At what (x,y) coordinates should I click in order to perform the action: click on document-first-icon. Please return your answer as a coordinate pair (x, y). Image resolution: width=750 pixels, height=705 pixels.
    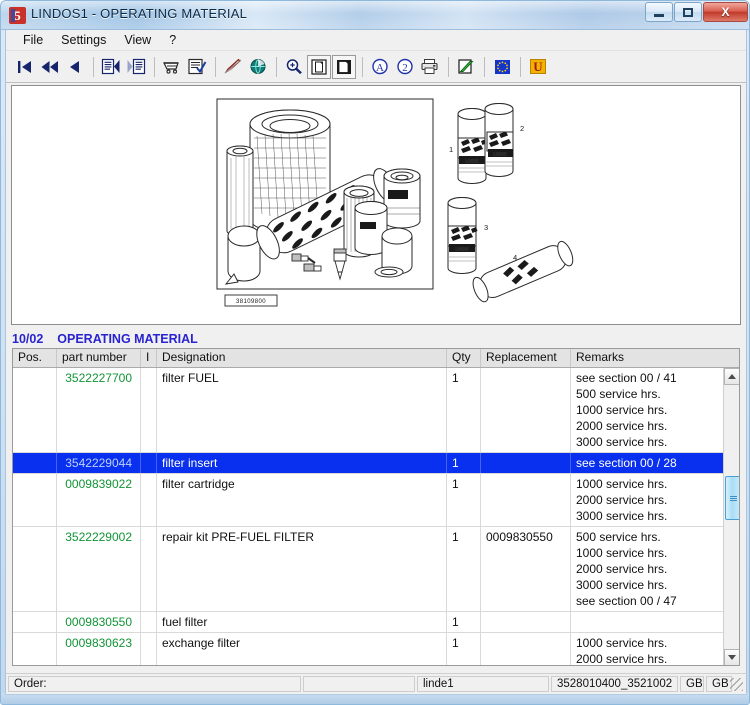
    Looking at the image, I should click on (111, 67).